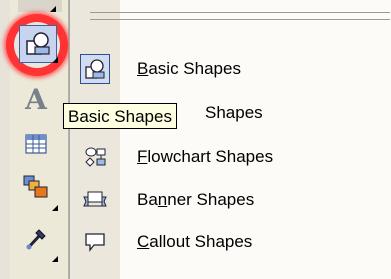  Describe the element at coordinates (38, 44) in the screenshot. I see `basic-shapes-tool-icon` at that location.